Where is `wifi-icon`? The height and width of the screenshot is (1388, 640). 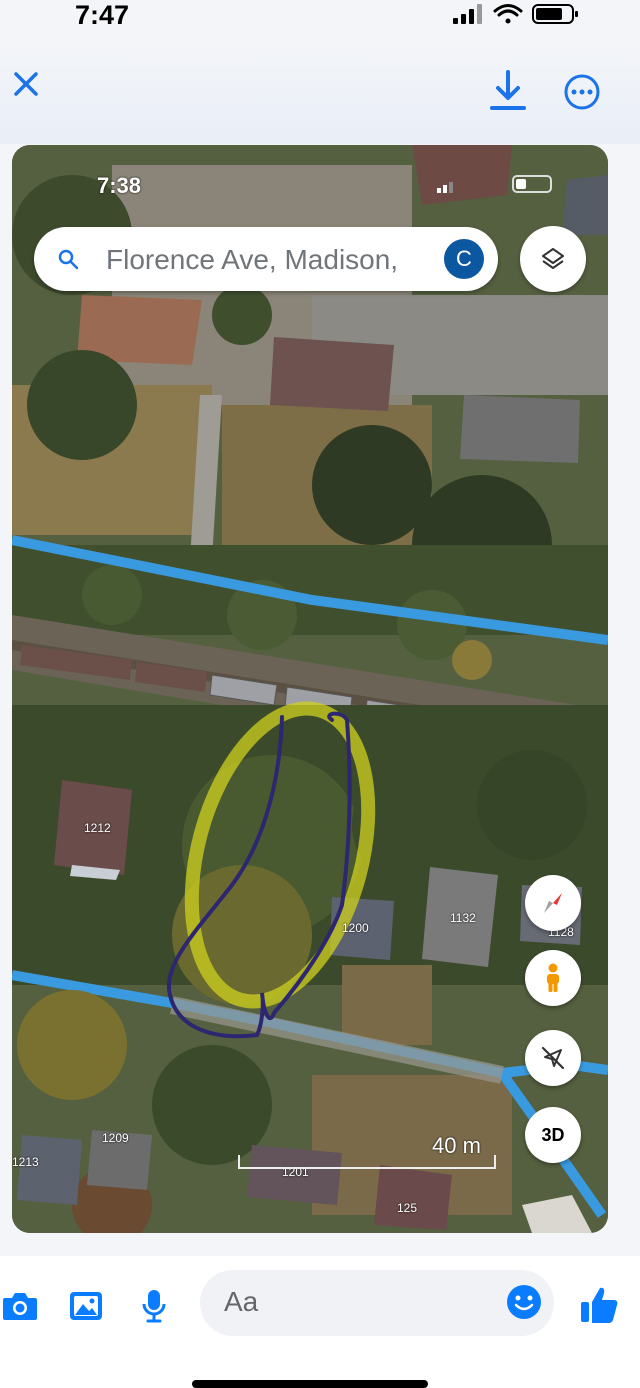 wifi-icon is located at coordinates (508, 14).